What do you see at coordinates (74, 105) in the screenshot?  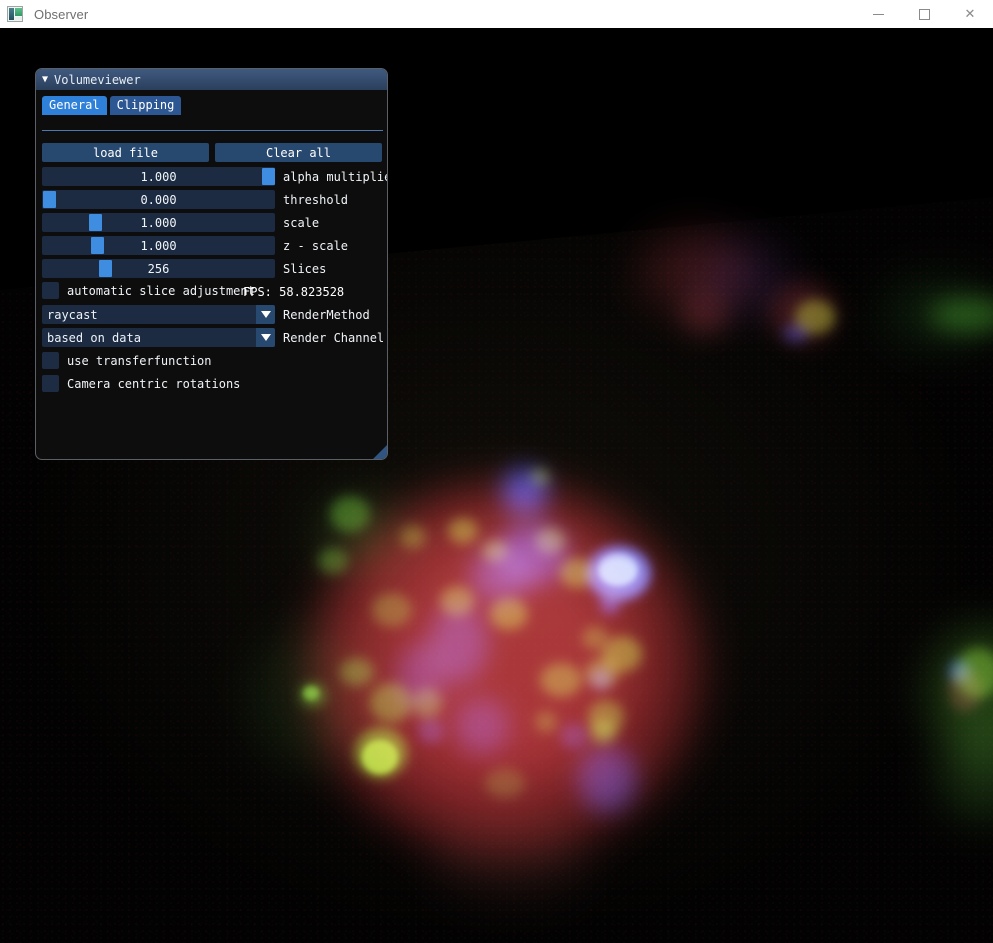 I see `tab-general: General` at bounding box center [74, 105].